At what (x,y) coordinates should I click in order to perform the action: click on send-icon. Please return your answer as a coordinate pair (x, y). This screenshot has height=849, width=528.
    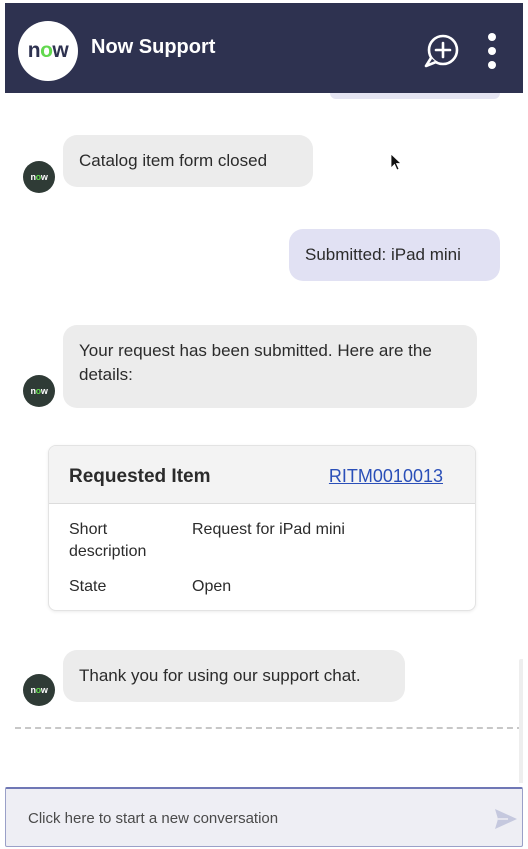
    Looking at the image, I should click on (506, 819).